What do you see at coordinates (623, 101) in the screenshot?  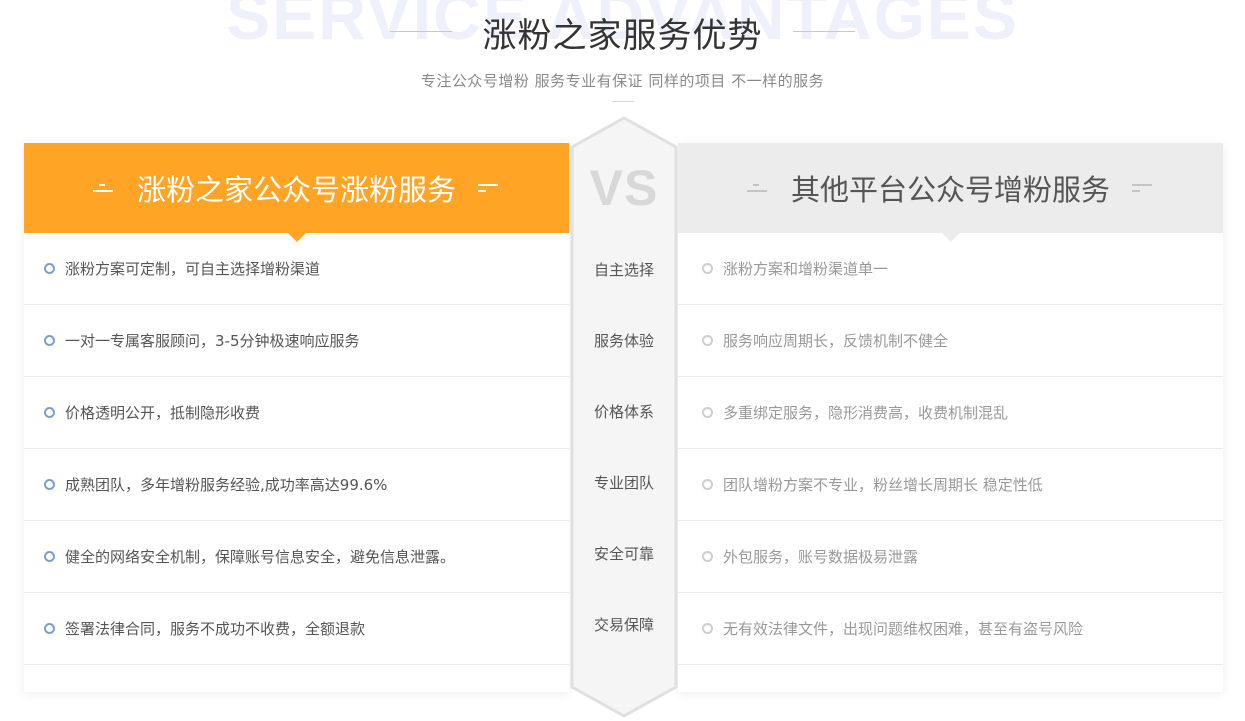 I see `subtitle-underline` at bounding box center [623, 101].